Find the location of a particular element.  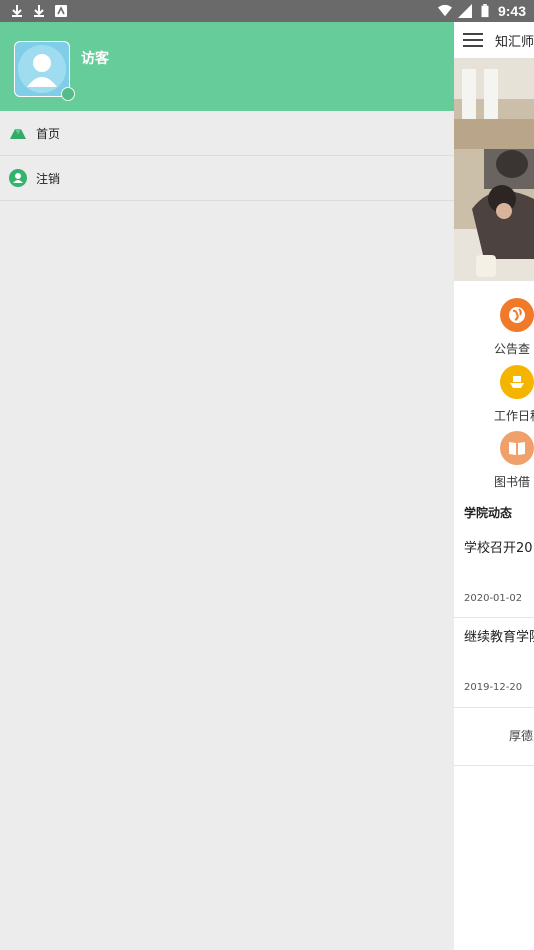

user-avatar-icon is located at coordinates (42, 69).